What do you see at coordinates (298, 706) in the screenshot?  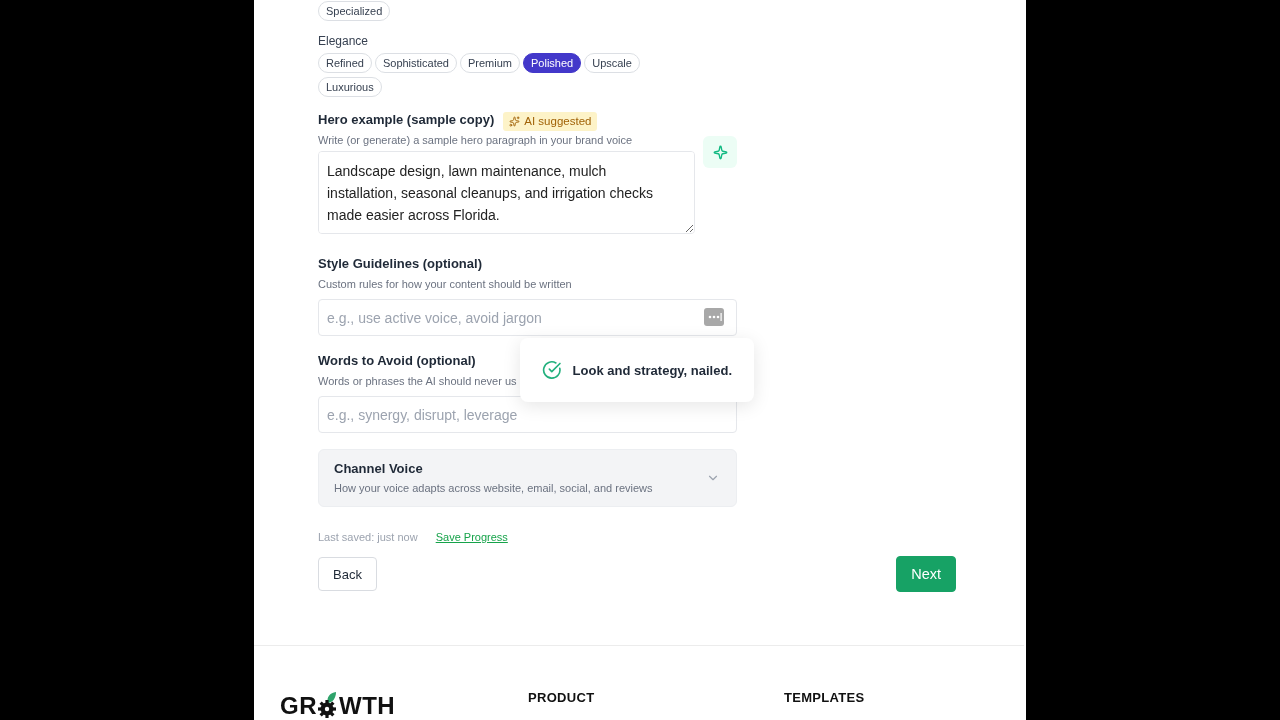 I see `logo-text: GR` at bounding box center [298, 706].